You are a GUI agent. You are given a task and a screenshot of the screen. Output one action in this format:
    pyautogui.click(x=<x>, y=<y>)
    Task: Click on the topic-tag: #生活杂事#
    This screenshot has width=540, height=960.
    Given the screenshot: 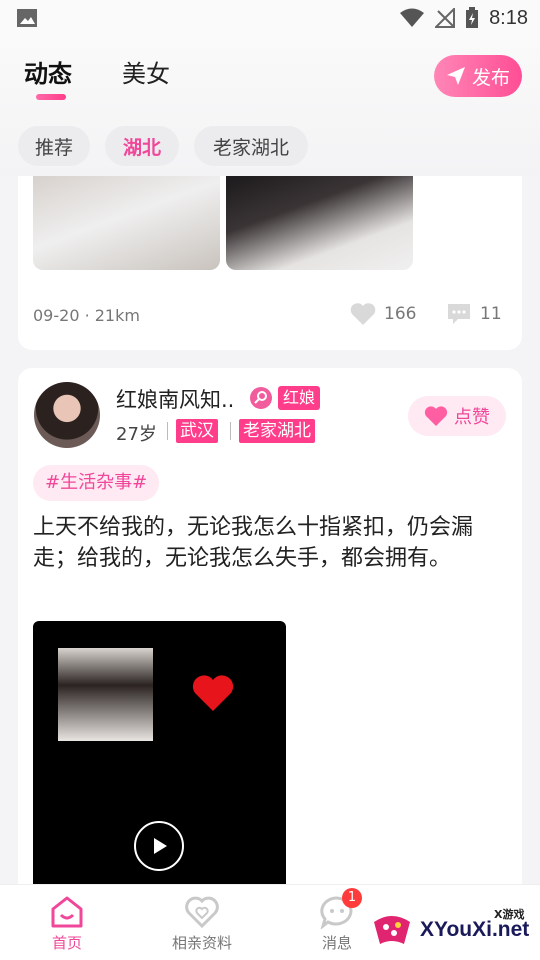 What is the action you would take?
    pyautogui.click(x=96, y=483)
    